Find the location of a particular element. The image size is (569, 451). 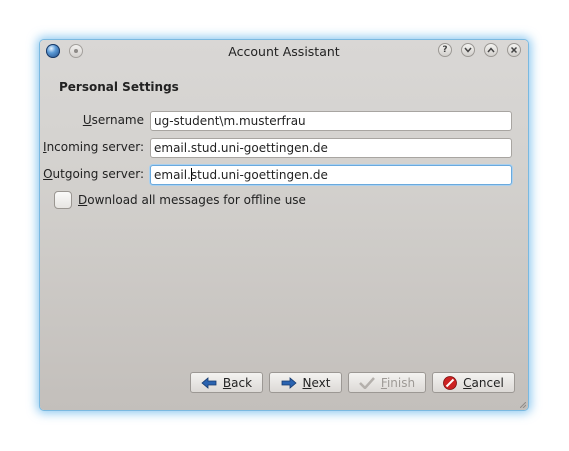

help-icon: ? is located at coordinates (445, 50).